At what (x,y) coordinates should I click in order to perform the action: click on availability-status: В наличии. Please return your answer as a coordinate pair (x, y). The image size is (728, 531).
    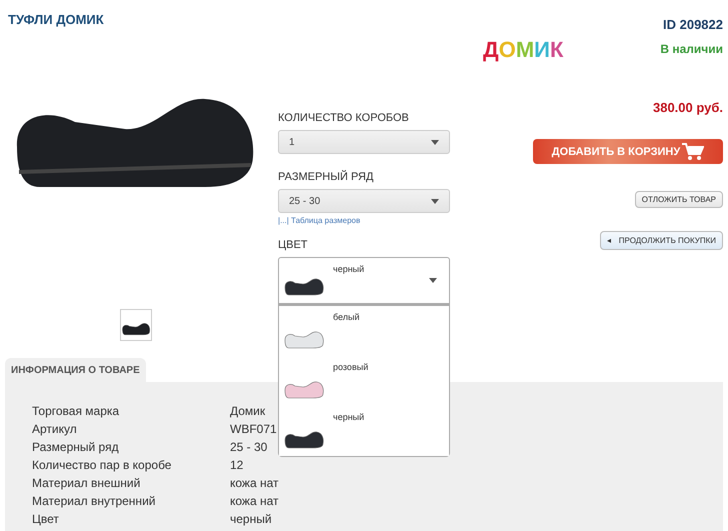
    Looking at the image, I should click on (691, 49).